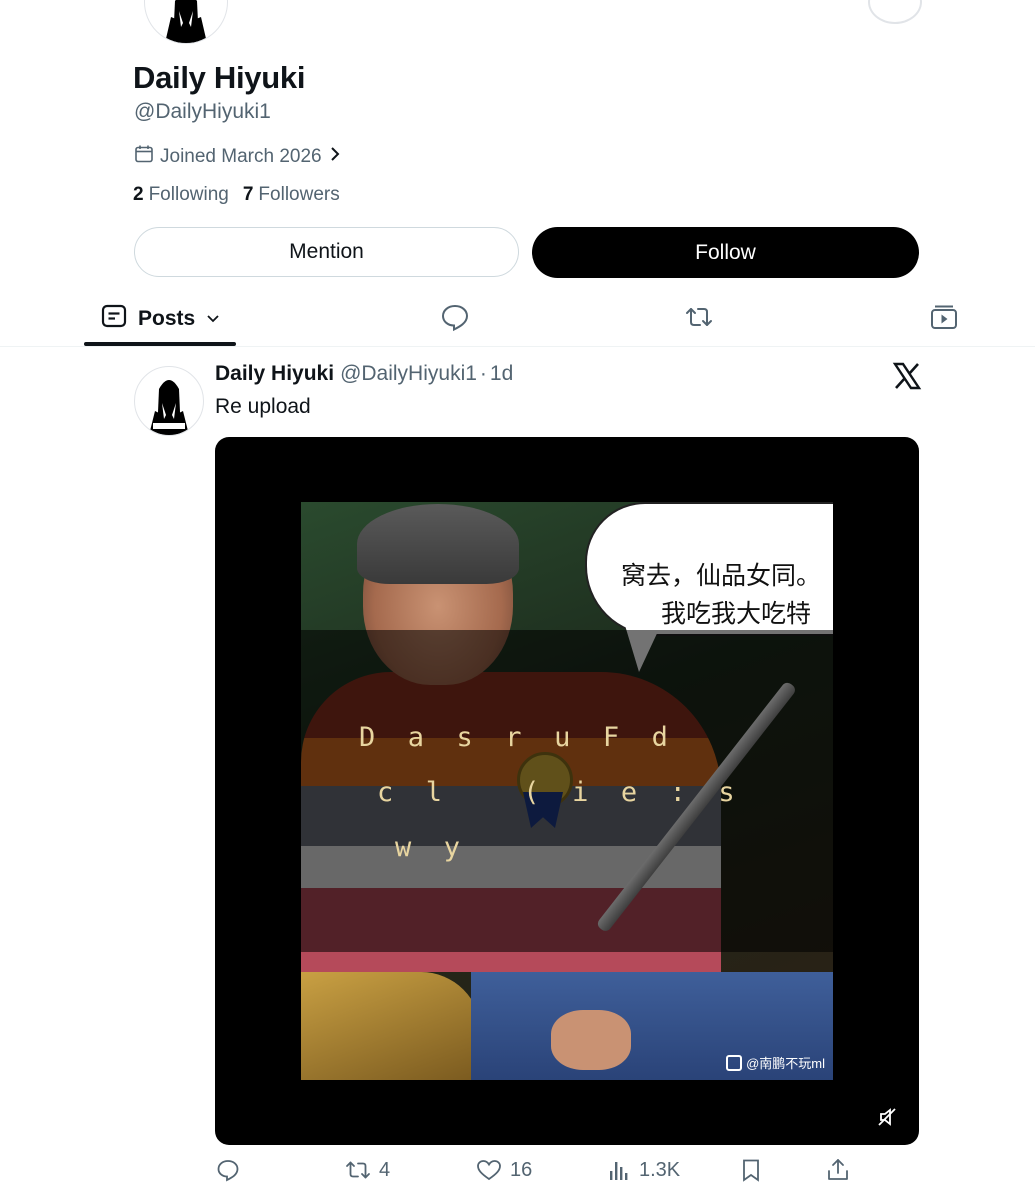  I want to click on video-watermark: @南鹏不玩ml, so click(775, 1062).